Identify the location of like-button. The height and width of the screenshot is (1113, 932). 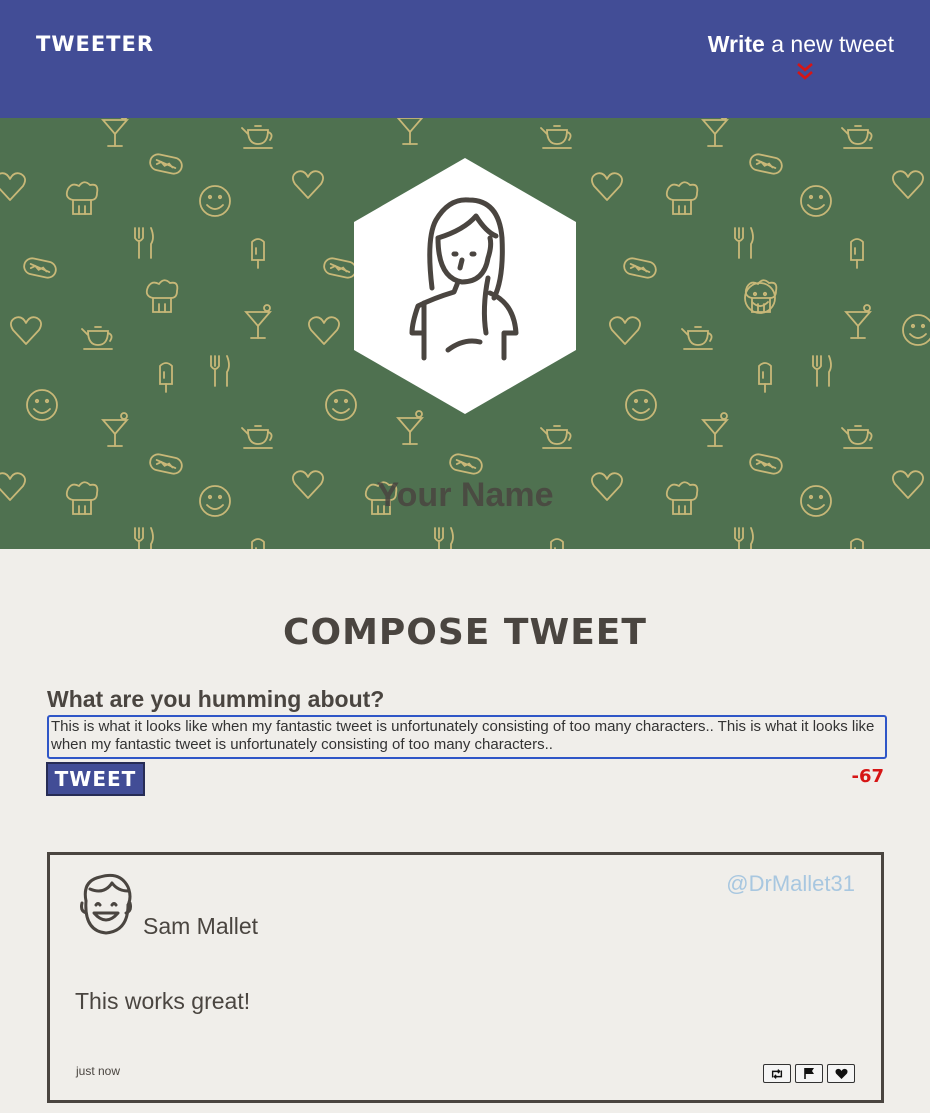
(841, 1073).